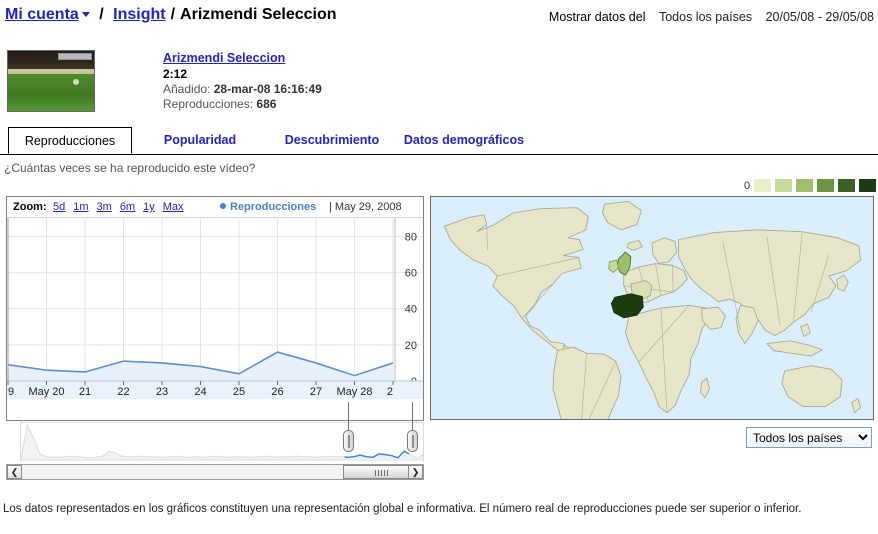  Describe the element at coordinates (85, 392) in the screenshot. I see `svg-text: 21` at that location.